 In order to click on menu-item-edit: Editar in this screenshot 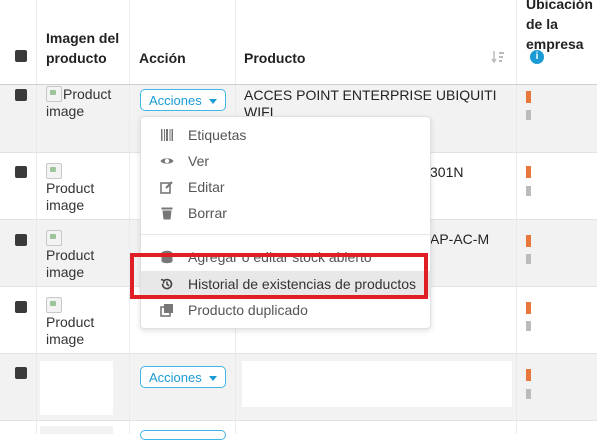, I will do `click(285, 187)`.